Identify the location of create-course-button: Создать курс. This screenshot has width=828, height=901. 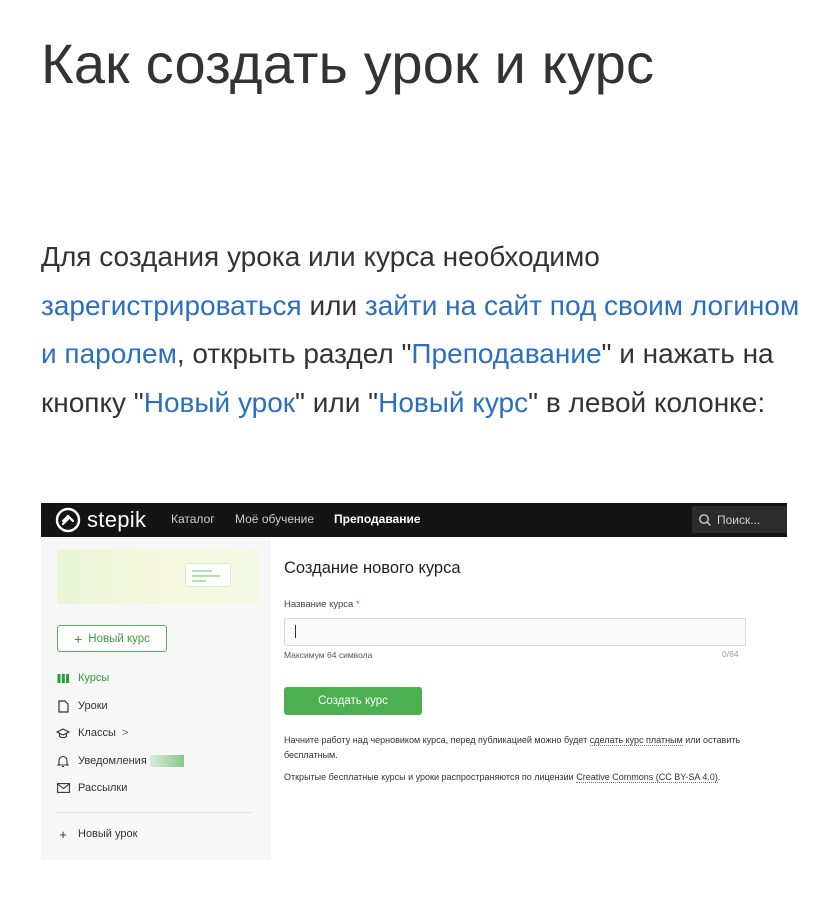
(353, 701).